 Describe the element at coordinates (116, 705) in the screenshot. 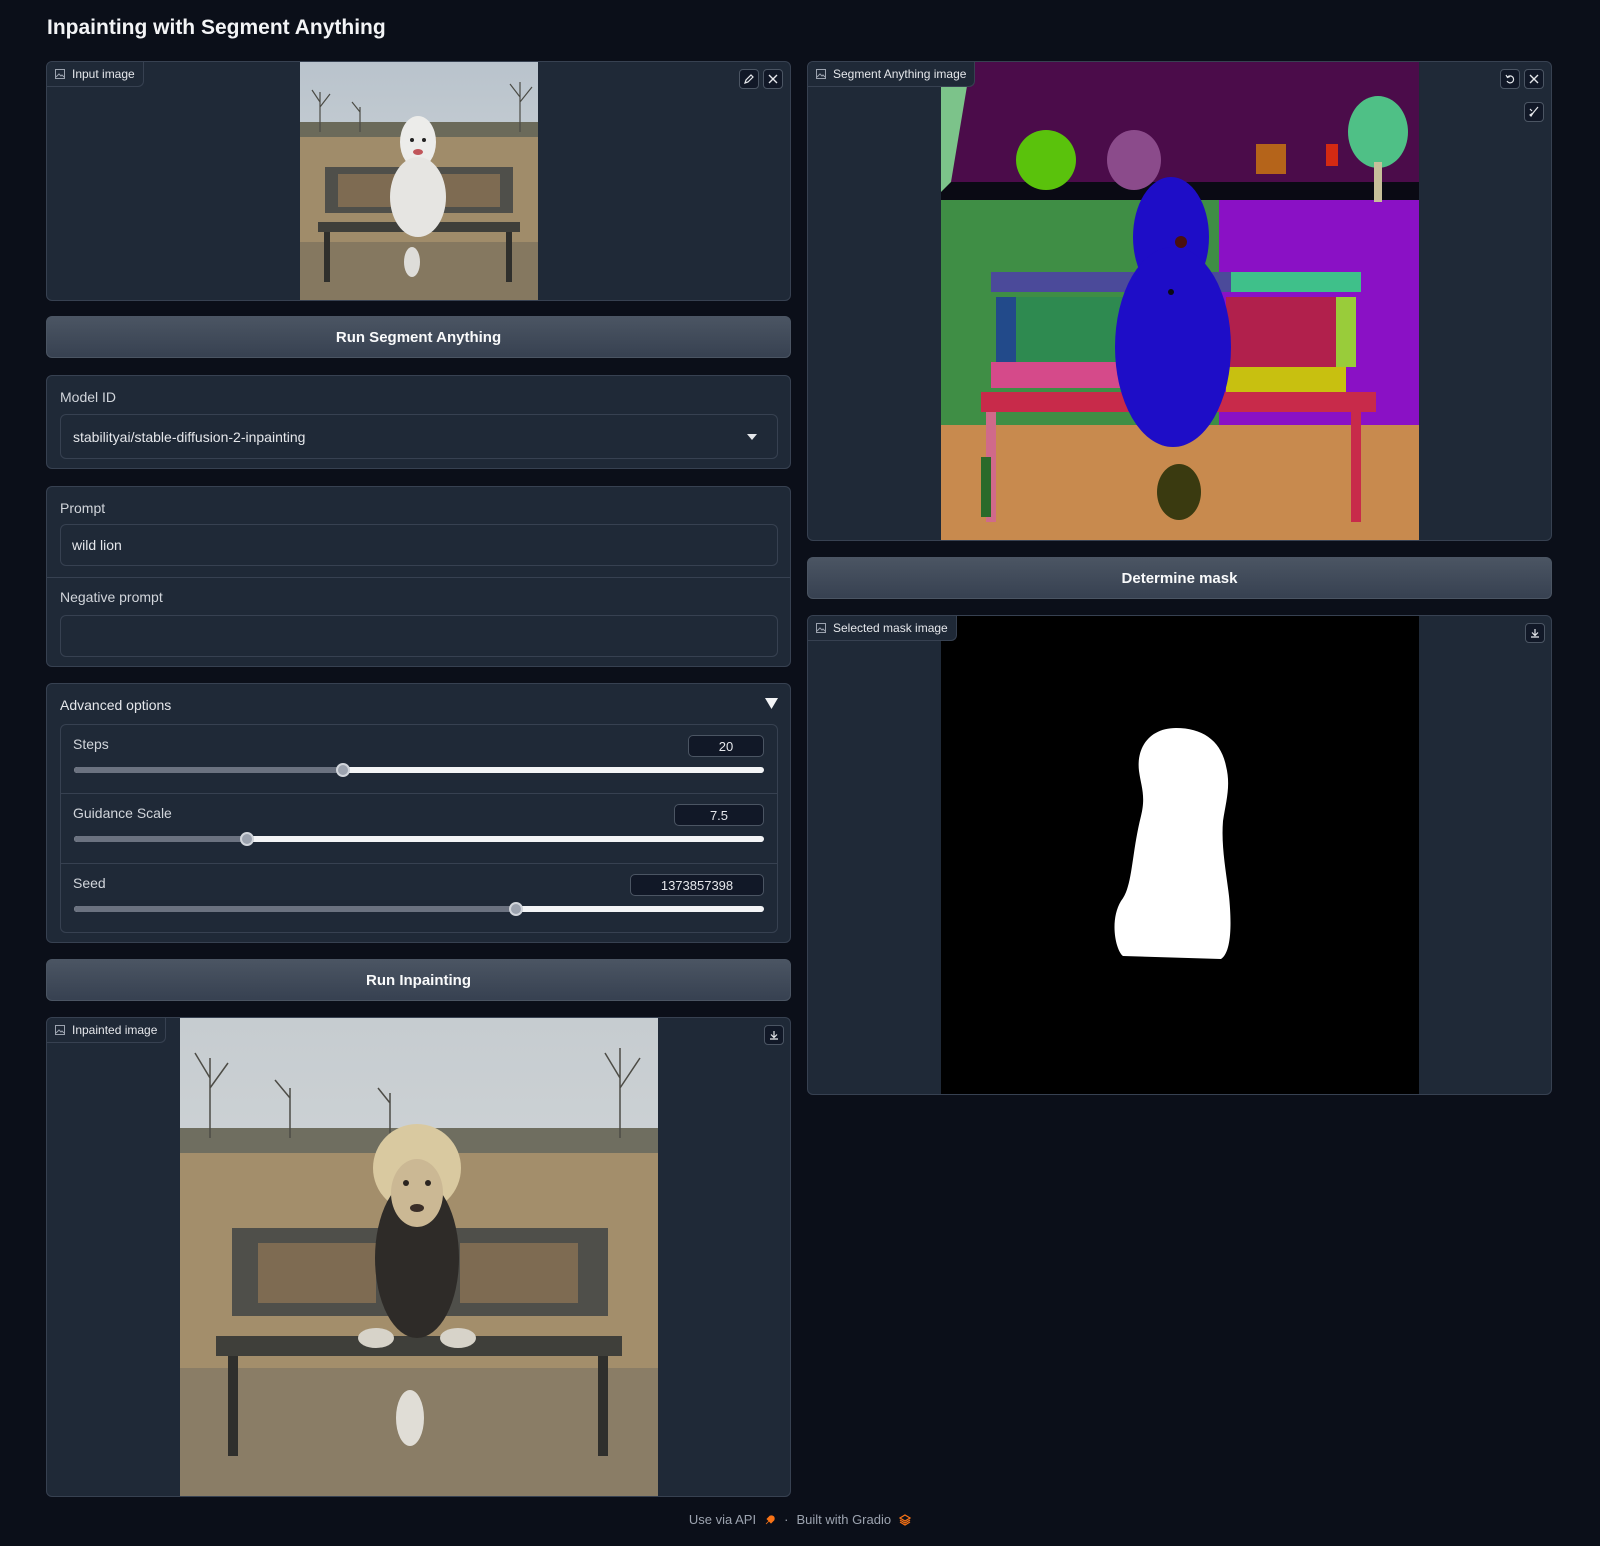

I see `advanced-options-title: Advanced options` at that location.